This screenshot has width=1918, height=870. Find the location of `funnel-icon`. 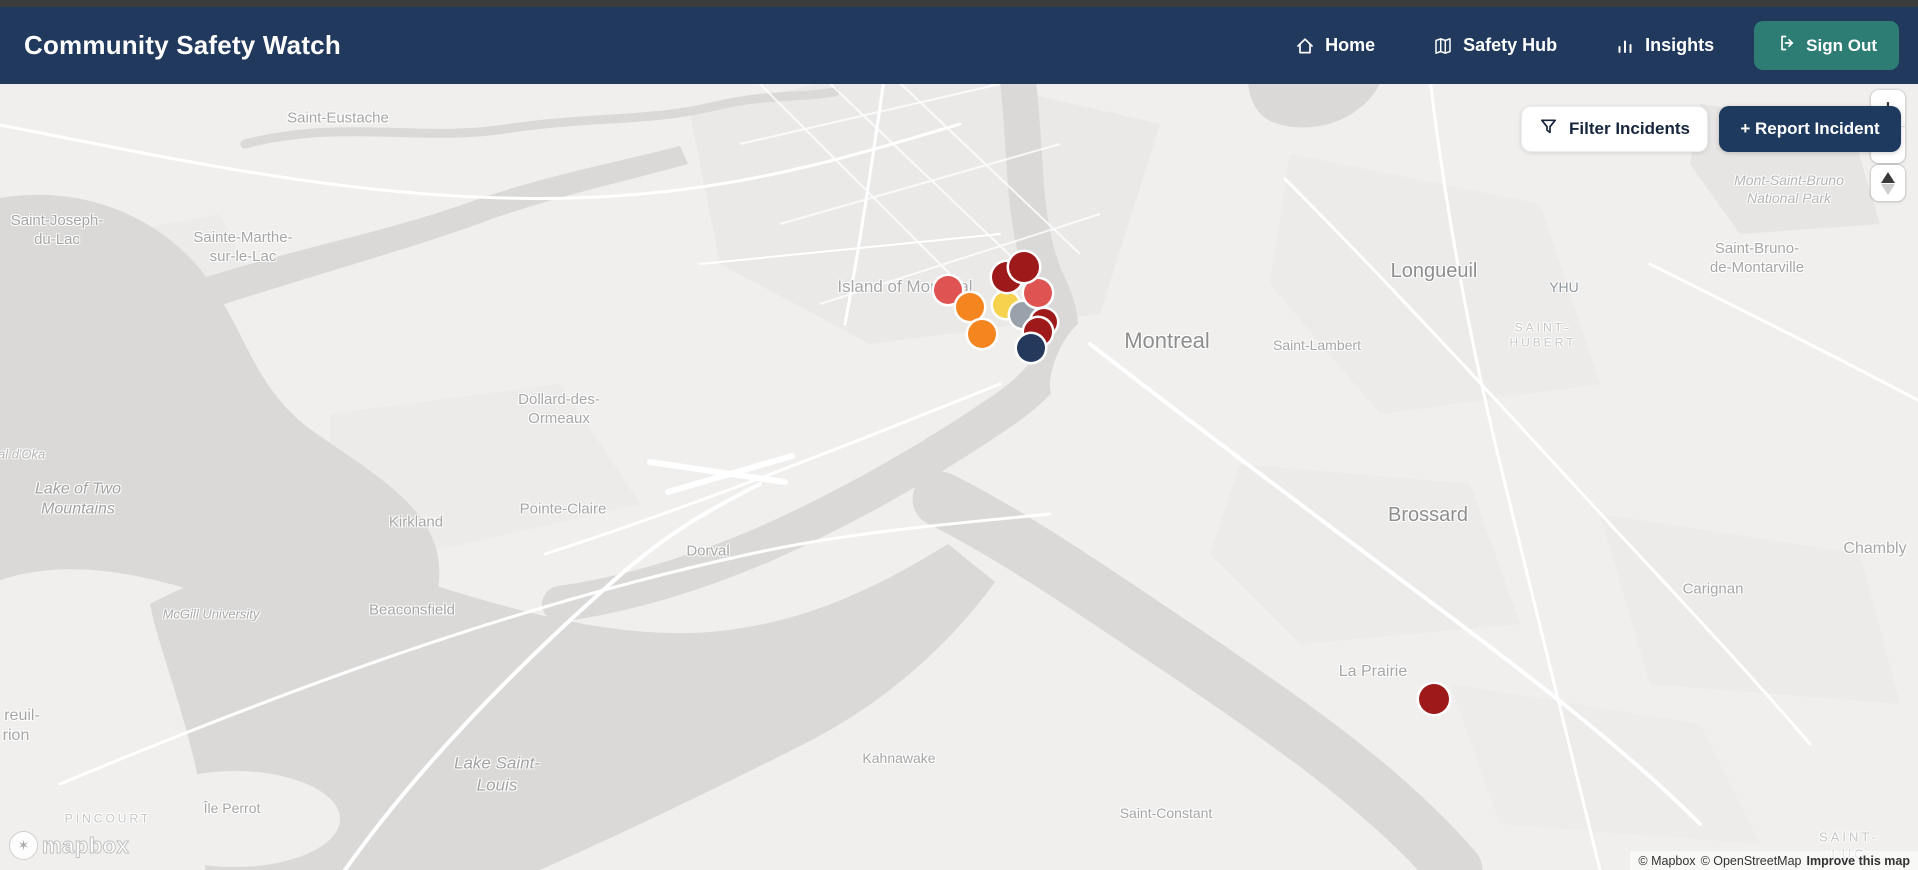

funnel-icon is located at coordinates (1548, 129).